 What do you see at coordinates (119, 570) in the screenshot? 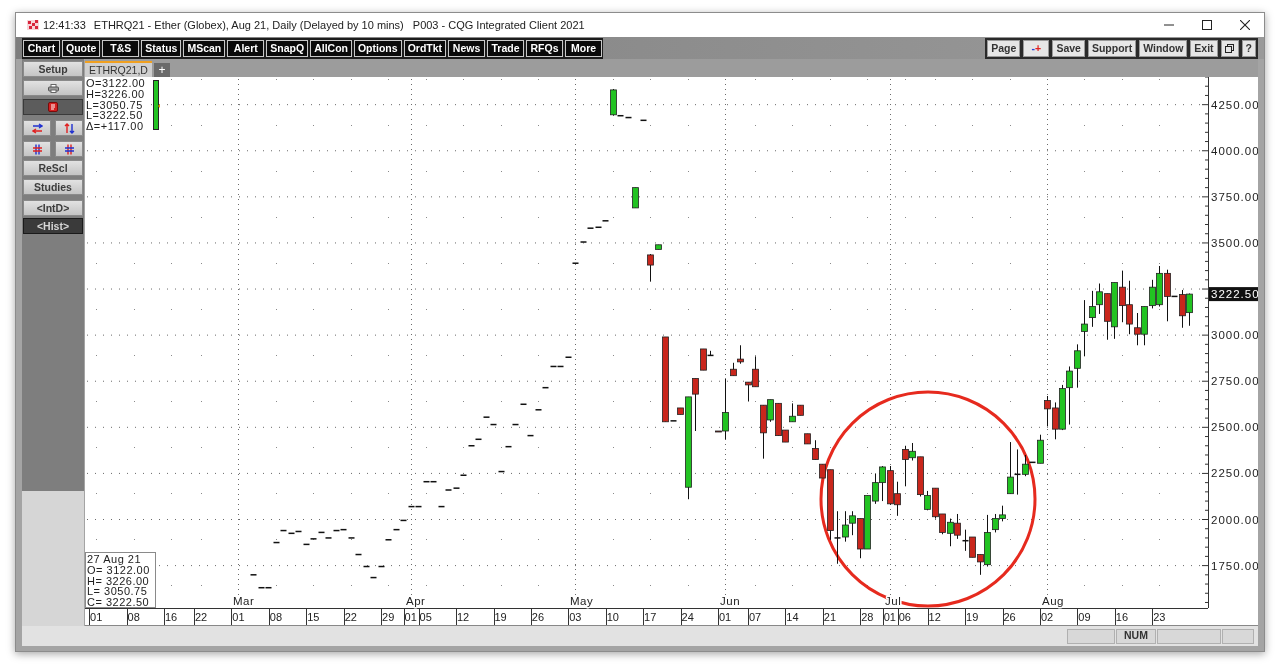
I see `price-readout: O= 3122.00` at bounding box center [119, 570].